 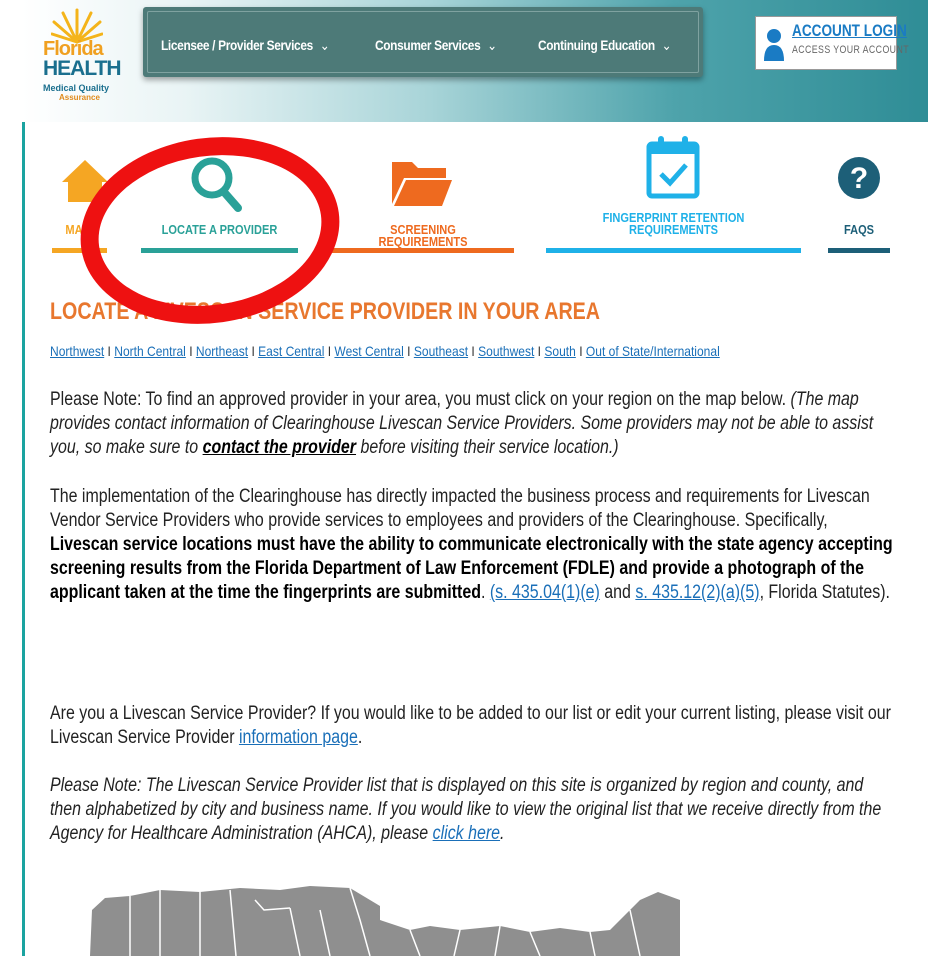 I want to click on nav-label: Licensee / Provider Services, so click(x=237, y=45).